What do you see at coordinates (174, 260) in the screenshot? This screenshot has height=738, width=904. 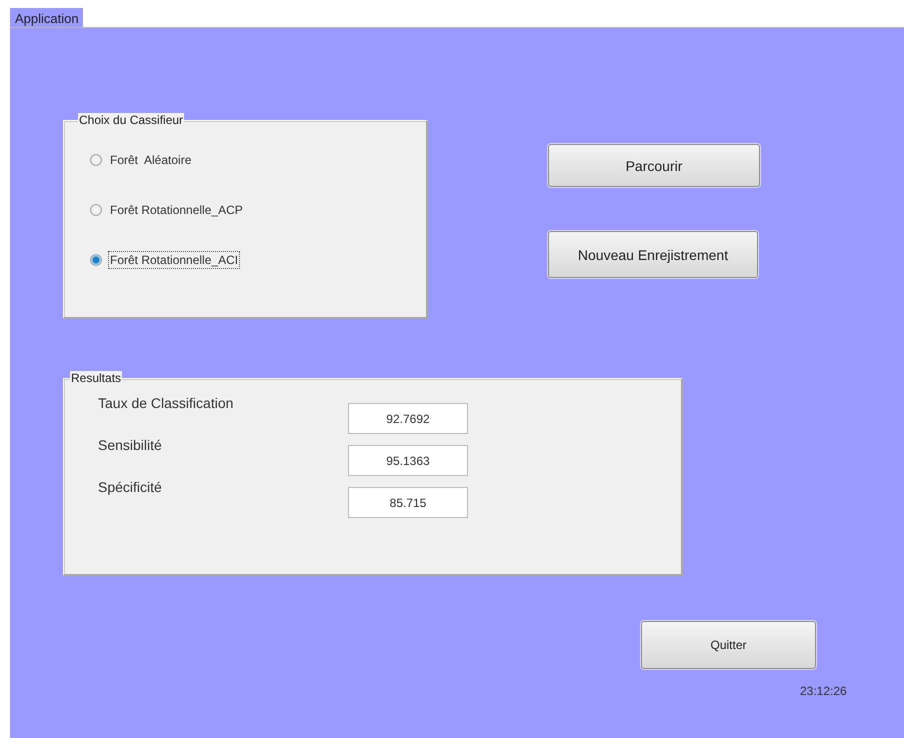 I see `radio-label: Forêt Rotationnelle_ACI` at bounding box center [174, 260].